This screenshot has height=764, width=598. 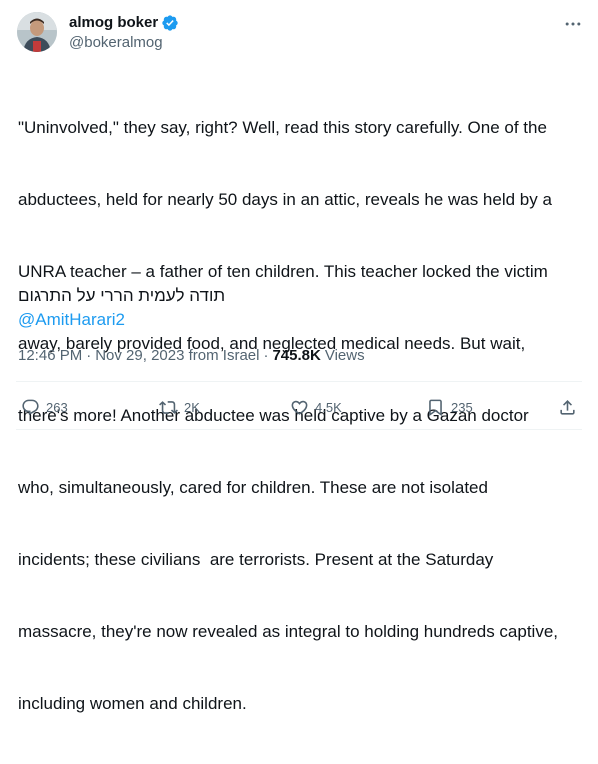 What do you see at coordinates (50, 355) in the screenshot?
I see `tweet-time: 12:46 PM` at bounding box center [50, 355].